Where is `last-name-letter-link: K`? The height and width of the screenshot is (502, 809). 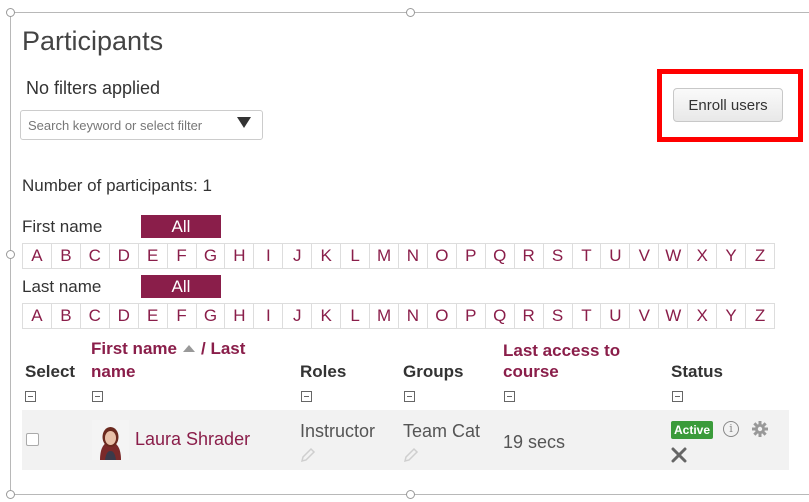
last-name-letter-link: K is located at coordinates (327, 316).